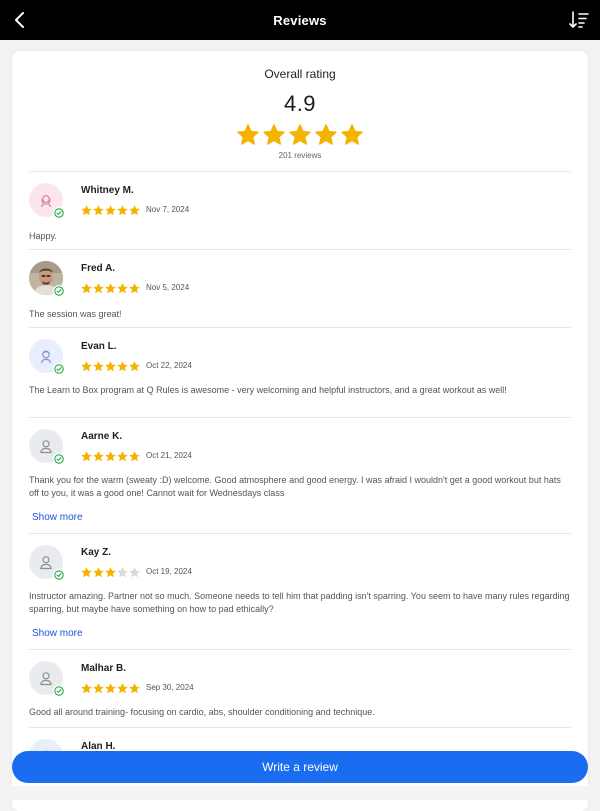 The width and height of the screenshot is (600, 811). I want to click on review-date: Oct 22, 2024, so click(169, 365).